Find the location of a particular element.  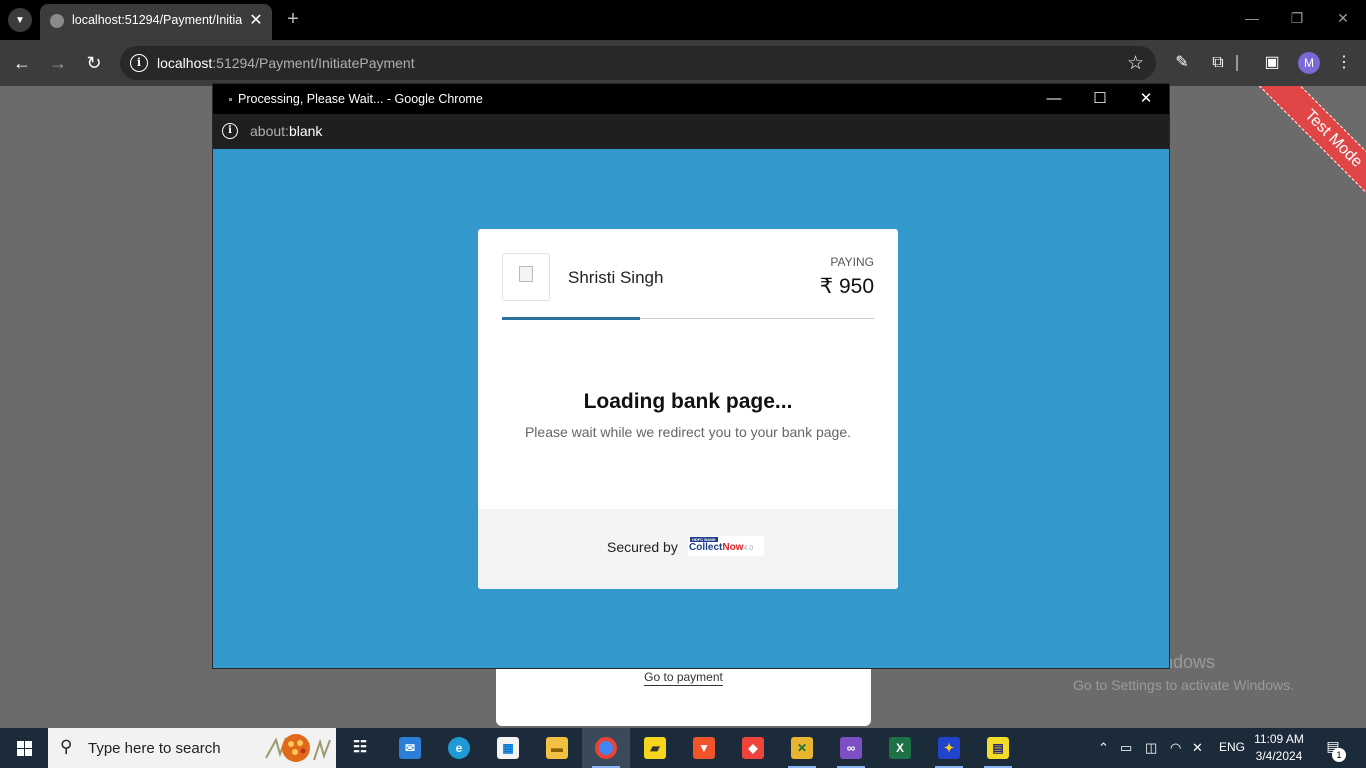

brave-icon: ▼ is located at coordinates (704, 748).